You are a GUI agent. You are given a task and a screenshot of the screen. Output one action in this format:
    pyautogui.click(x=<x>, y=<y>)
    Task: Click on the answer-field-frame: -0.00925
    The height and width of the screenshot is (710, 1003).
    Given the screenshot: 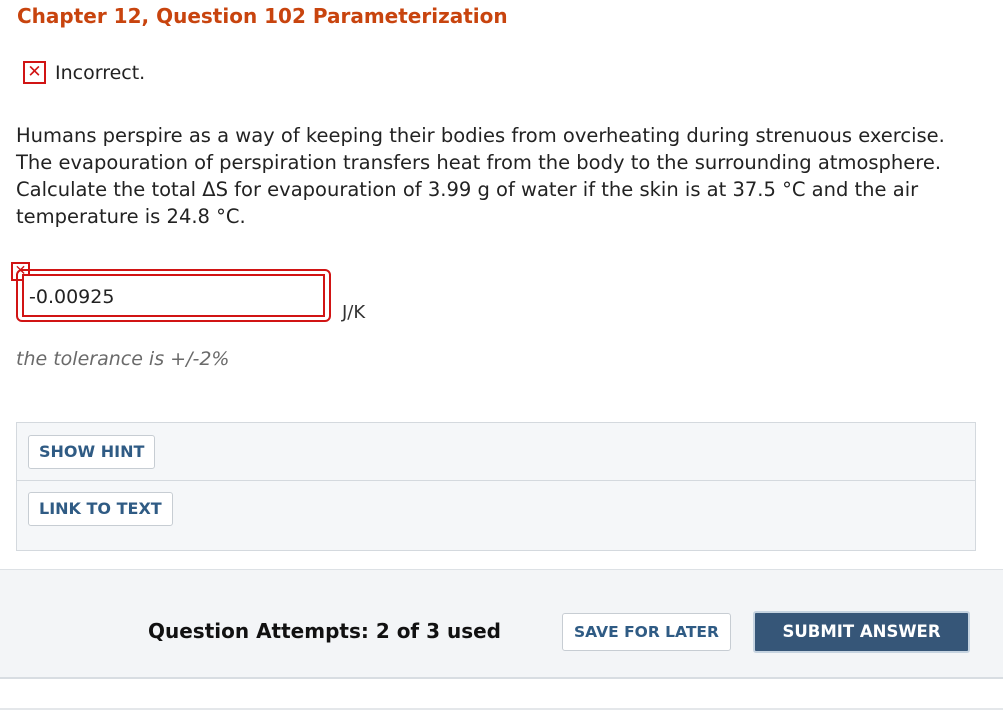 What is the action you would take?
    pyautogui.click(x=173, y=295)
    